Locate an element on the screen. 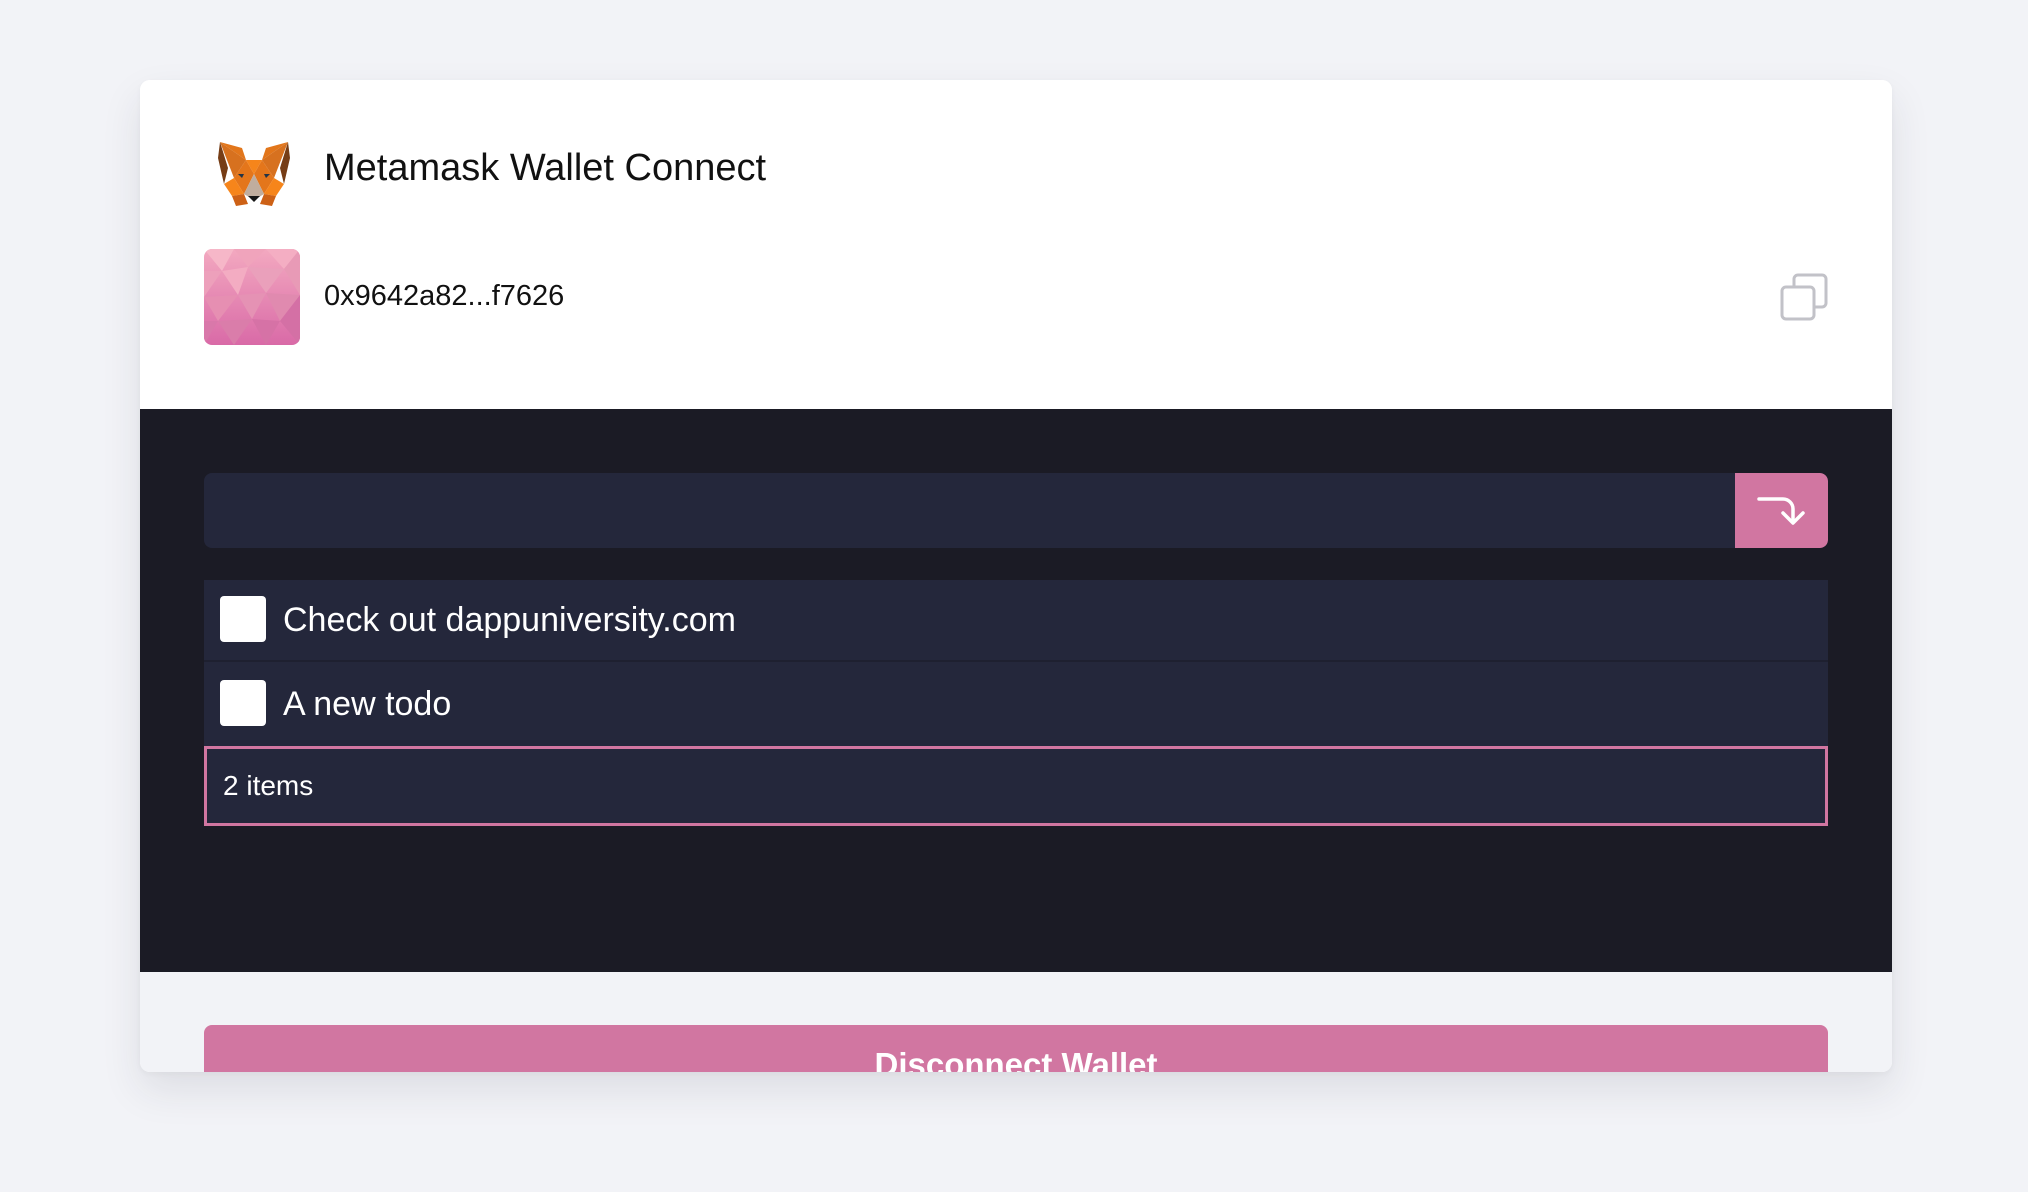 The height and width of the screenshot is (1192, 2028). add-todo-button is located at coordinates (1781, 510).